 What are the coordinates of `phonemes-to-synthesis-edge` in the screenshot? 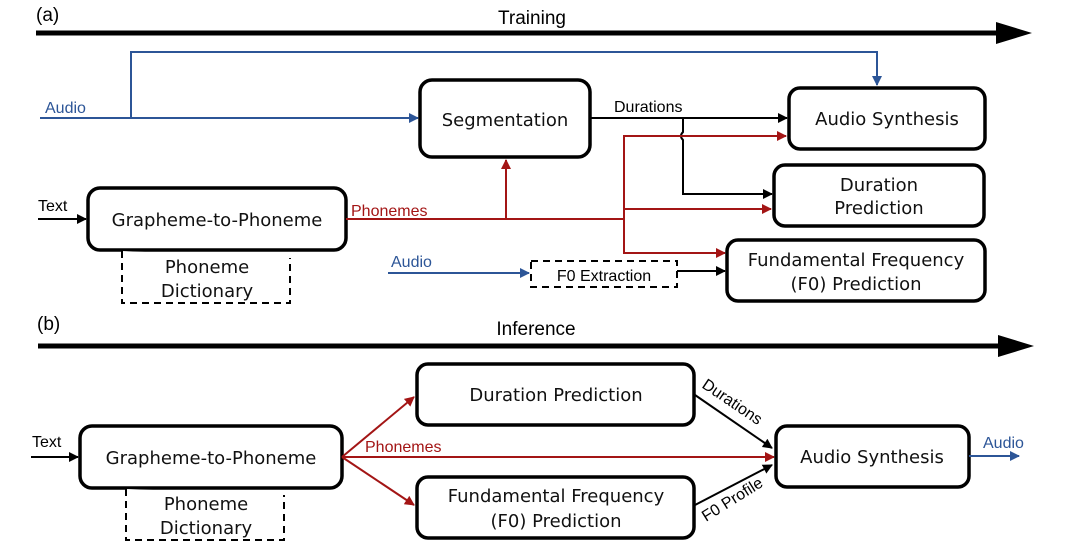 It's located at (705, 175).